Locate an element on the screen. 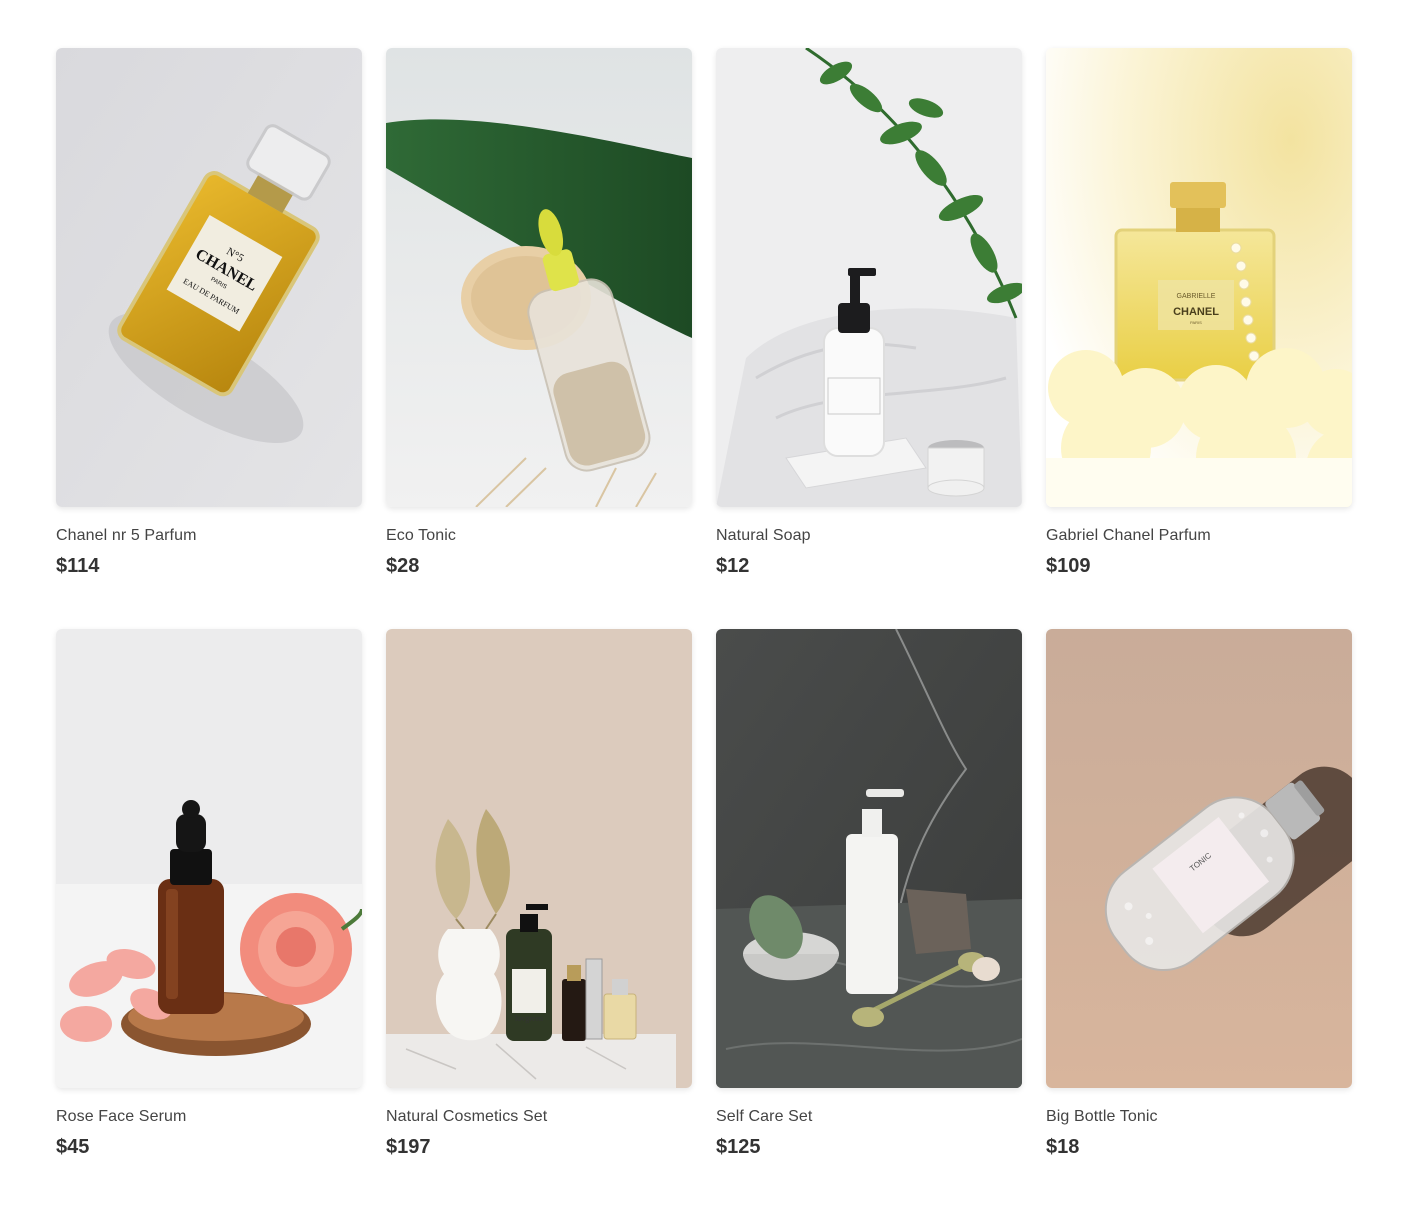 This screenshot has width=1408, height=1216. product-name: Self Care Set is located at coordinates (869, 1117).